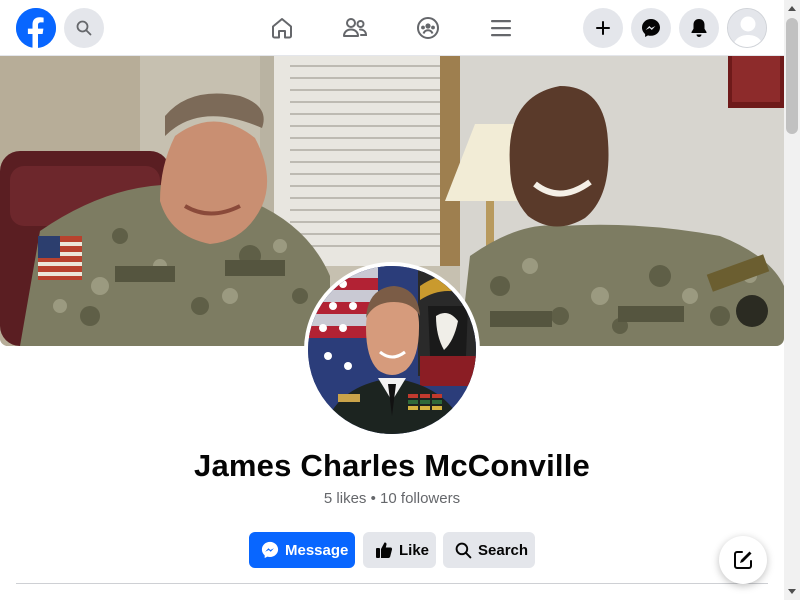 The width and height of the screenshot is (800, 600). What do you see at coordinates (392, 465) in the screenshot?
I see `page-title: James Charles McConville` at bounding box center [392, 465].